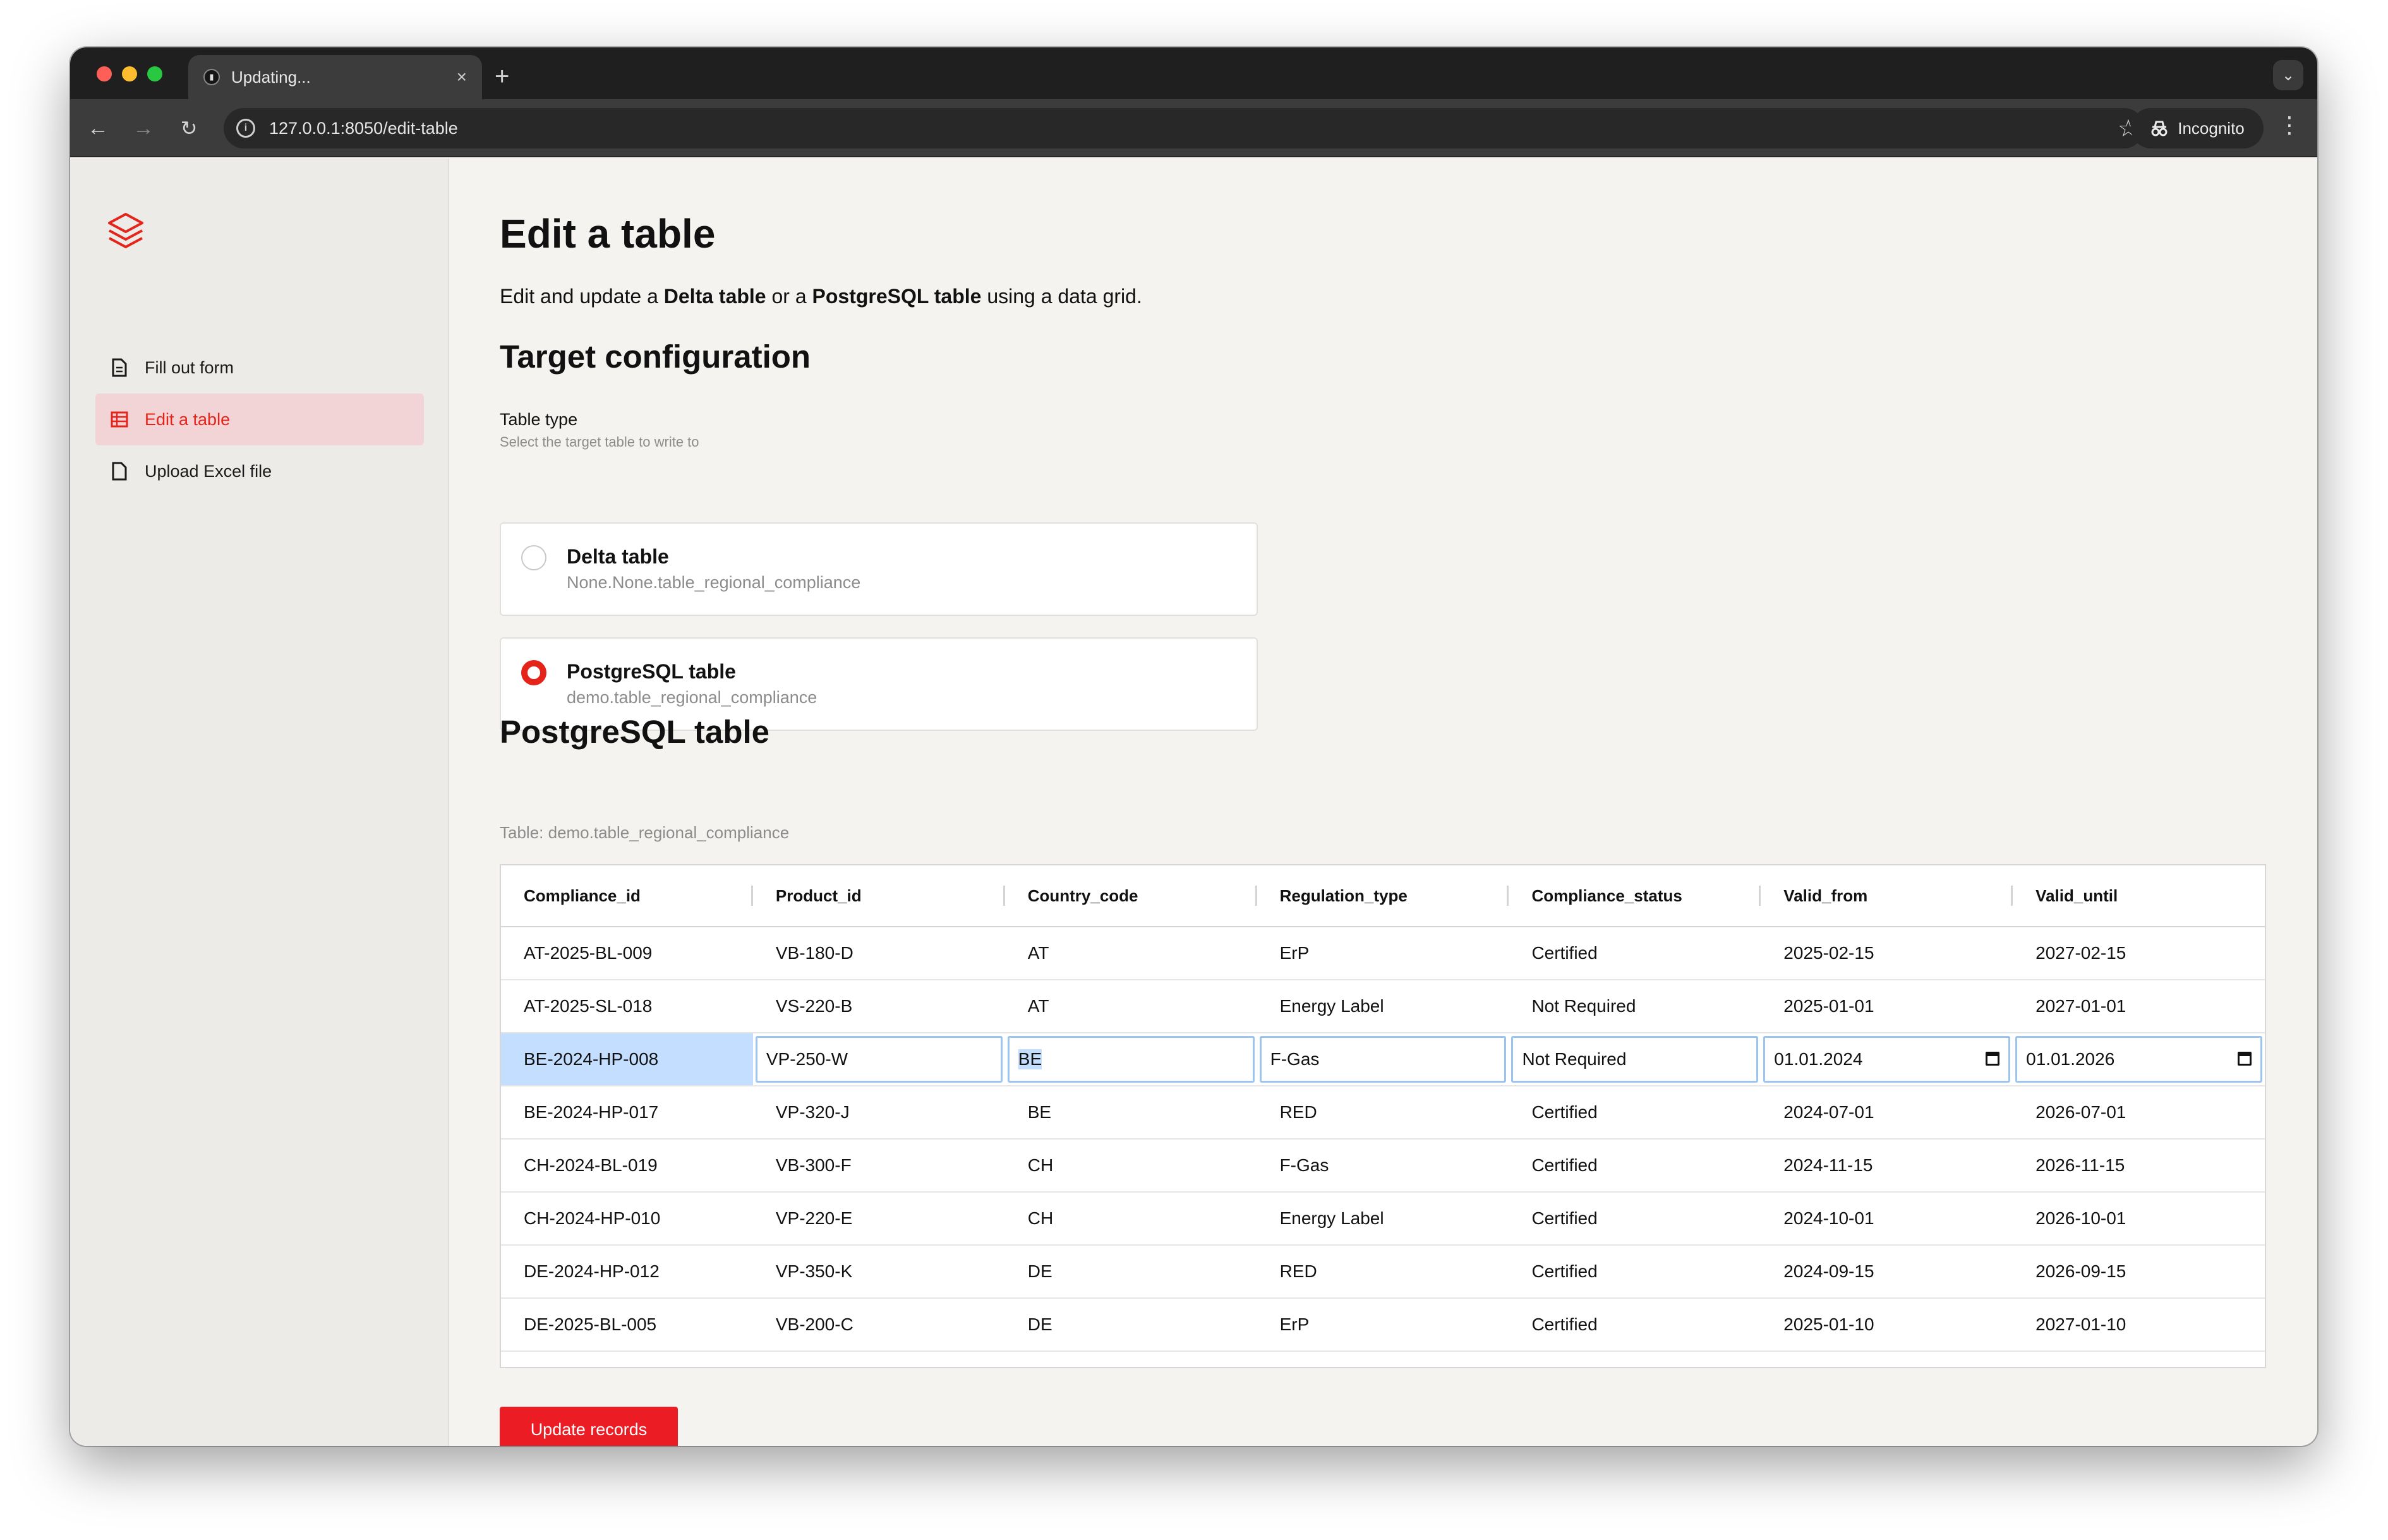 The height and width of the screenshot is (1540, 2388). I want to click on browser-tab: ▮ Updating... ×, so click(335, 77).